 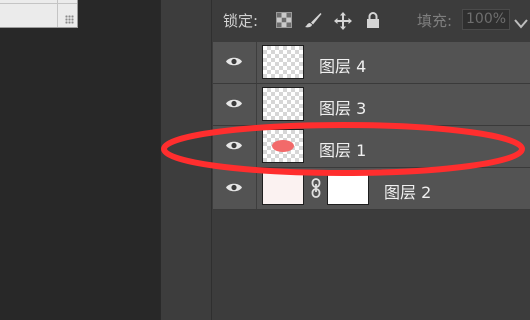 What do you see at coordinates (343, 21) in the screenshot?
I see `lock-position-icon` at bounding box center [343, 21].